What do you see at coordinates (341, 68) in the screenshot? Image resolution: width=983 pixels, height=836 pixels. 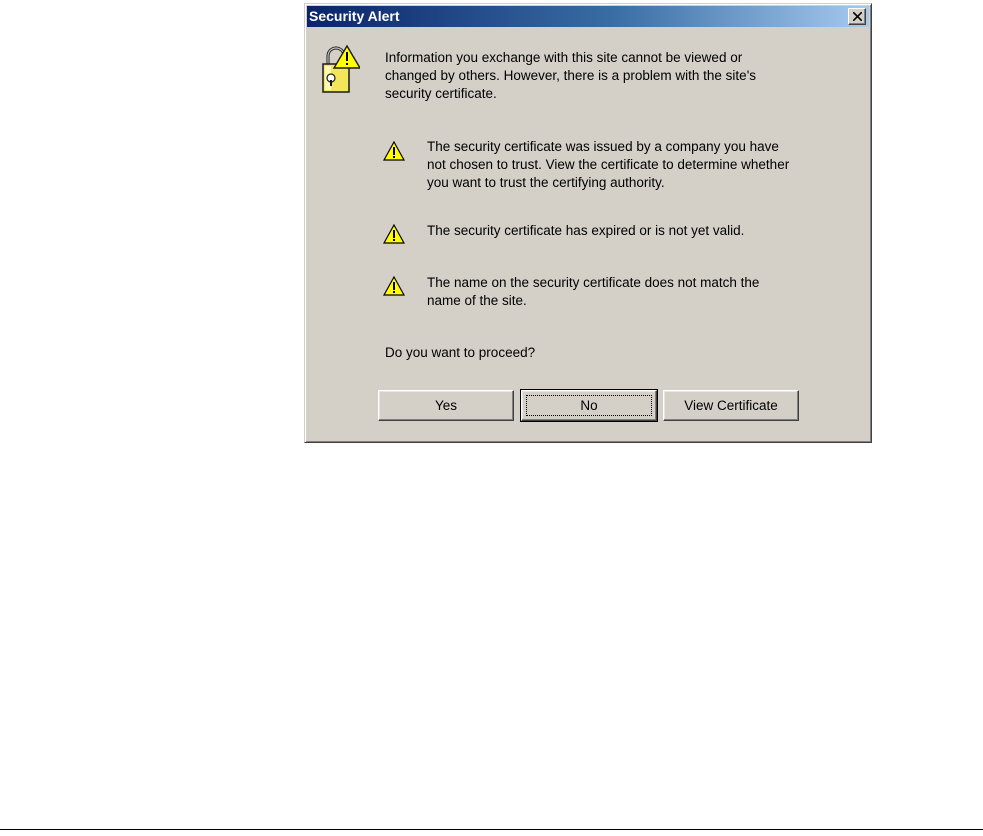 I see `lock-warning-icon` at bounding box center [341, 68].